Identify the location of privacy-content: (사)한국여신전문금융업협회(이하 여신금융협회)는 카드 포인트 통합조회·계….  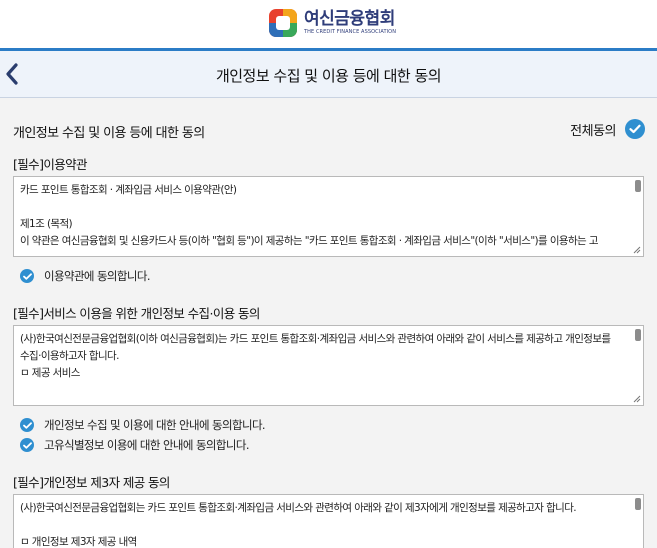
(315, 356).